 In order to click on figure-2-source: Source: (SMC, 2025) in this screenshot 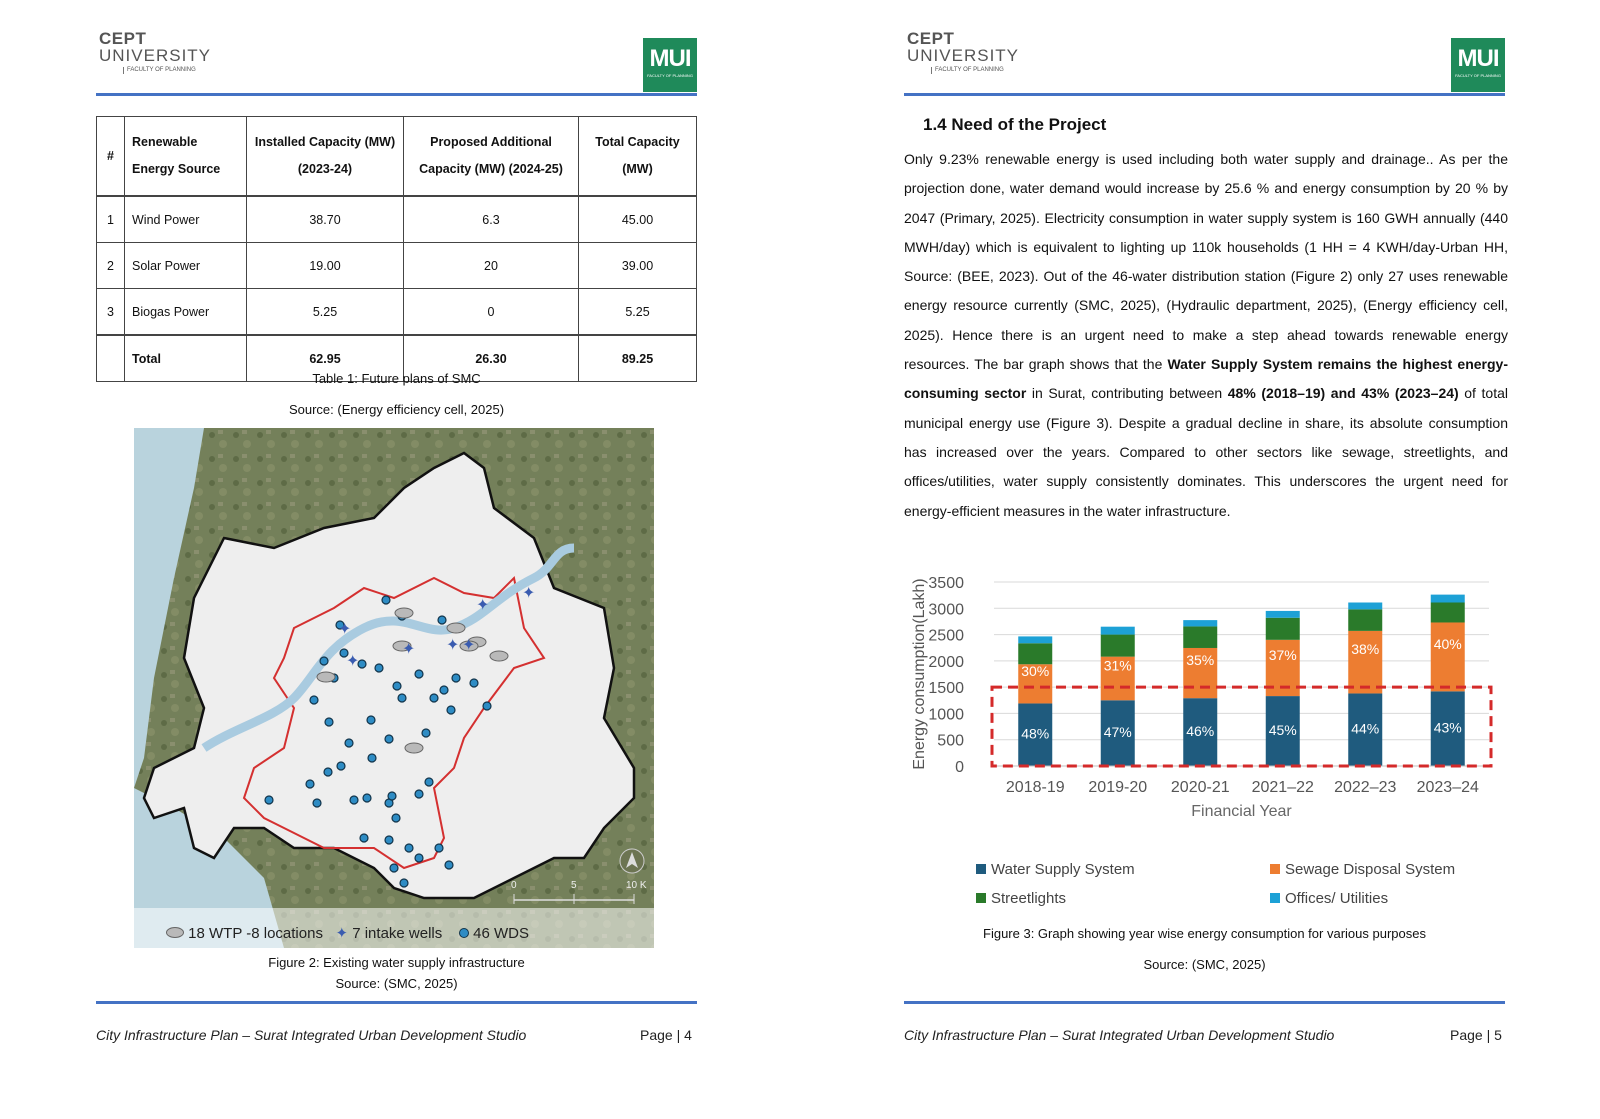, I will do `click(396, 983)`.